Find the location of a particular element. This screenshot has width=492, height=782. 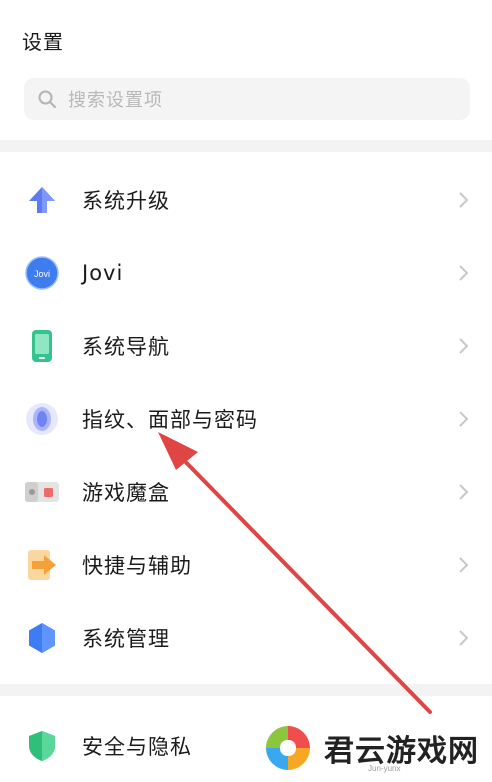

menu-item-label: 安全与隐私 is located at coordinates (137, 747).